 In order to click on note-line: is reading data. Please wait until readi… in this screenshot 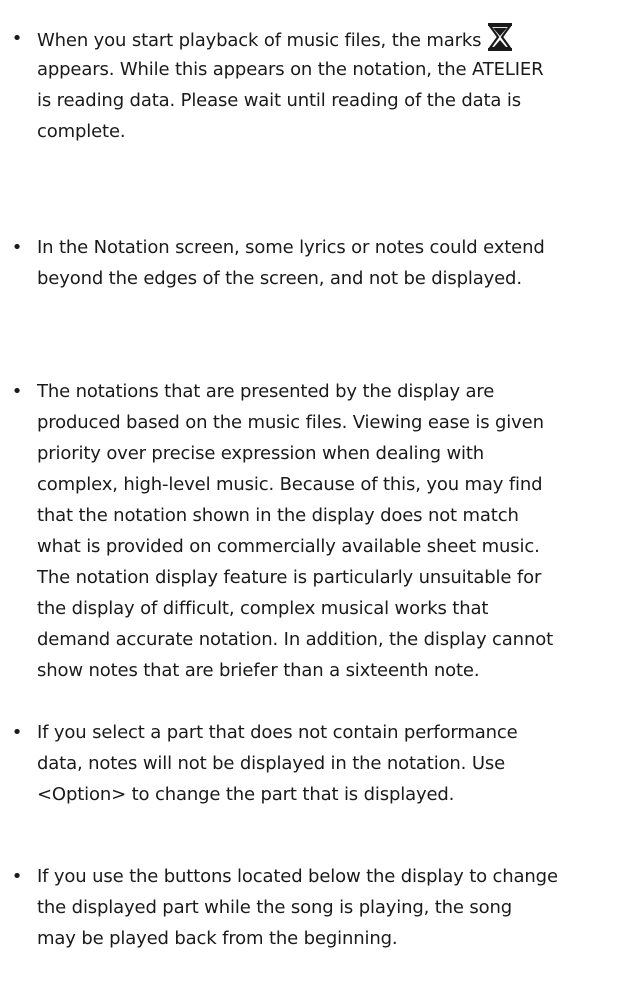, I will do `click(279, 100)`.